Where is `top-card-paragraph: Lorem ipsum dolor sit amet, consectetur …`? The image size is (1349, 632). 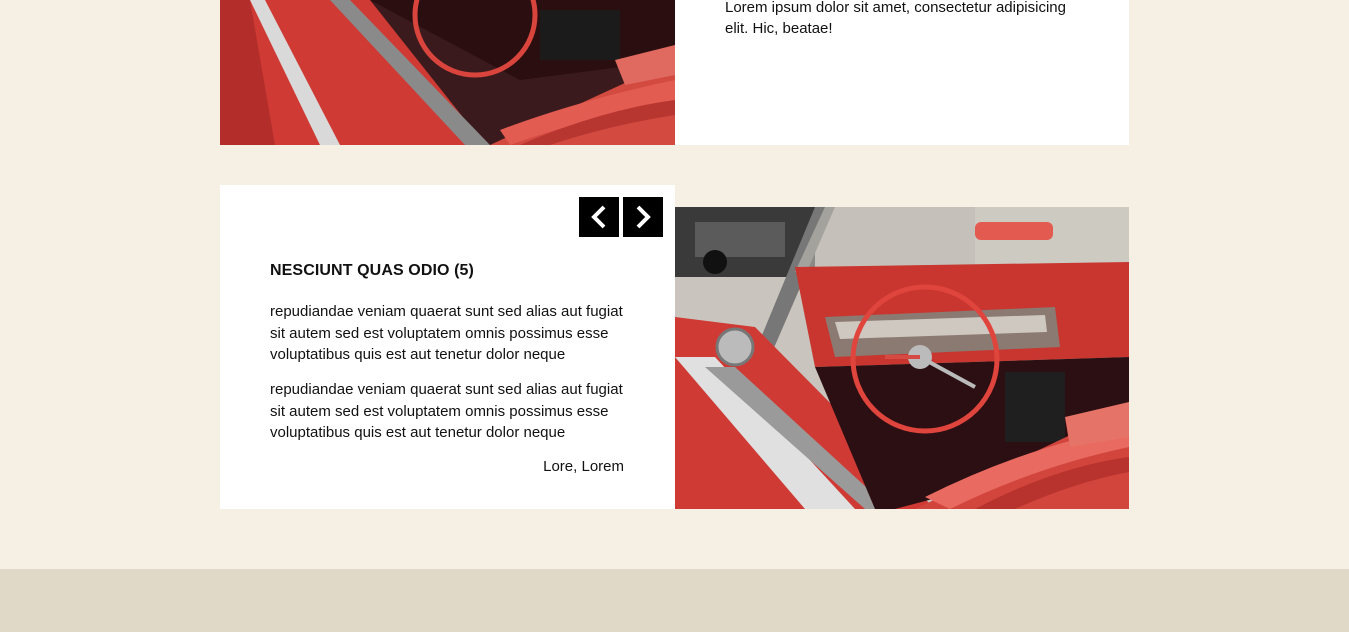 top-card-paragraph: Lorem ipsum dolor sit amet, consectetur … is located at coordinates (895, 18).